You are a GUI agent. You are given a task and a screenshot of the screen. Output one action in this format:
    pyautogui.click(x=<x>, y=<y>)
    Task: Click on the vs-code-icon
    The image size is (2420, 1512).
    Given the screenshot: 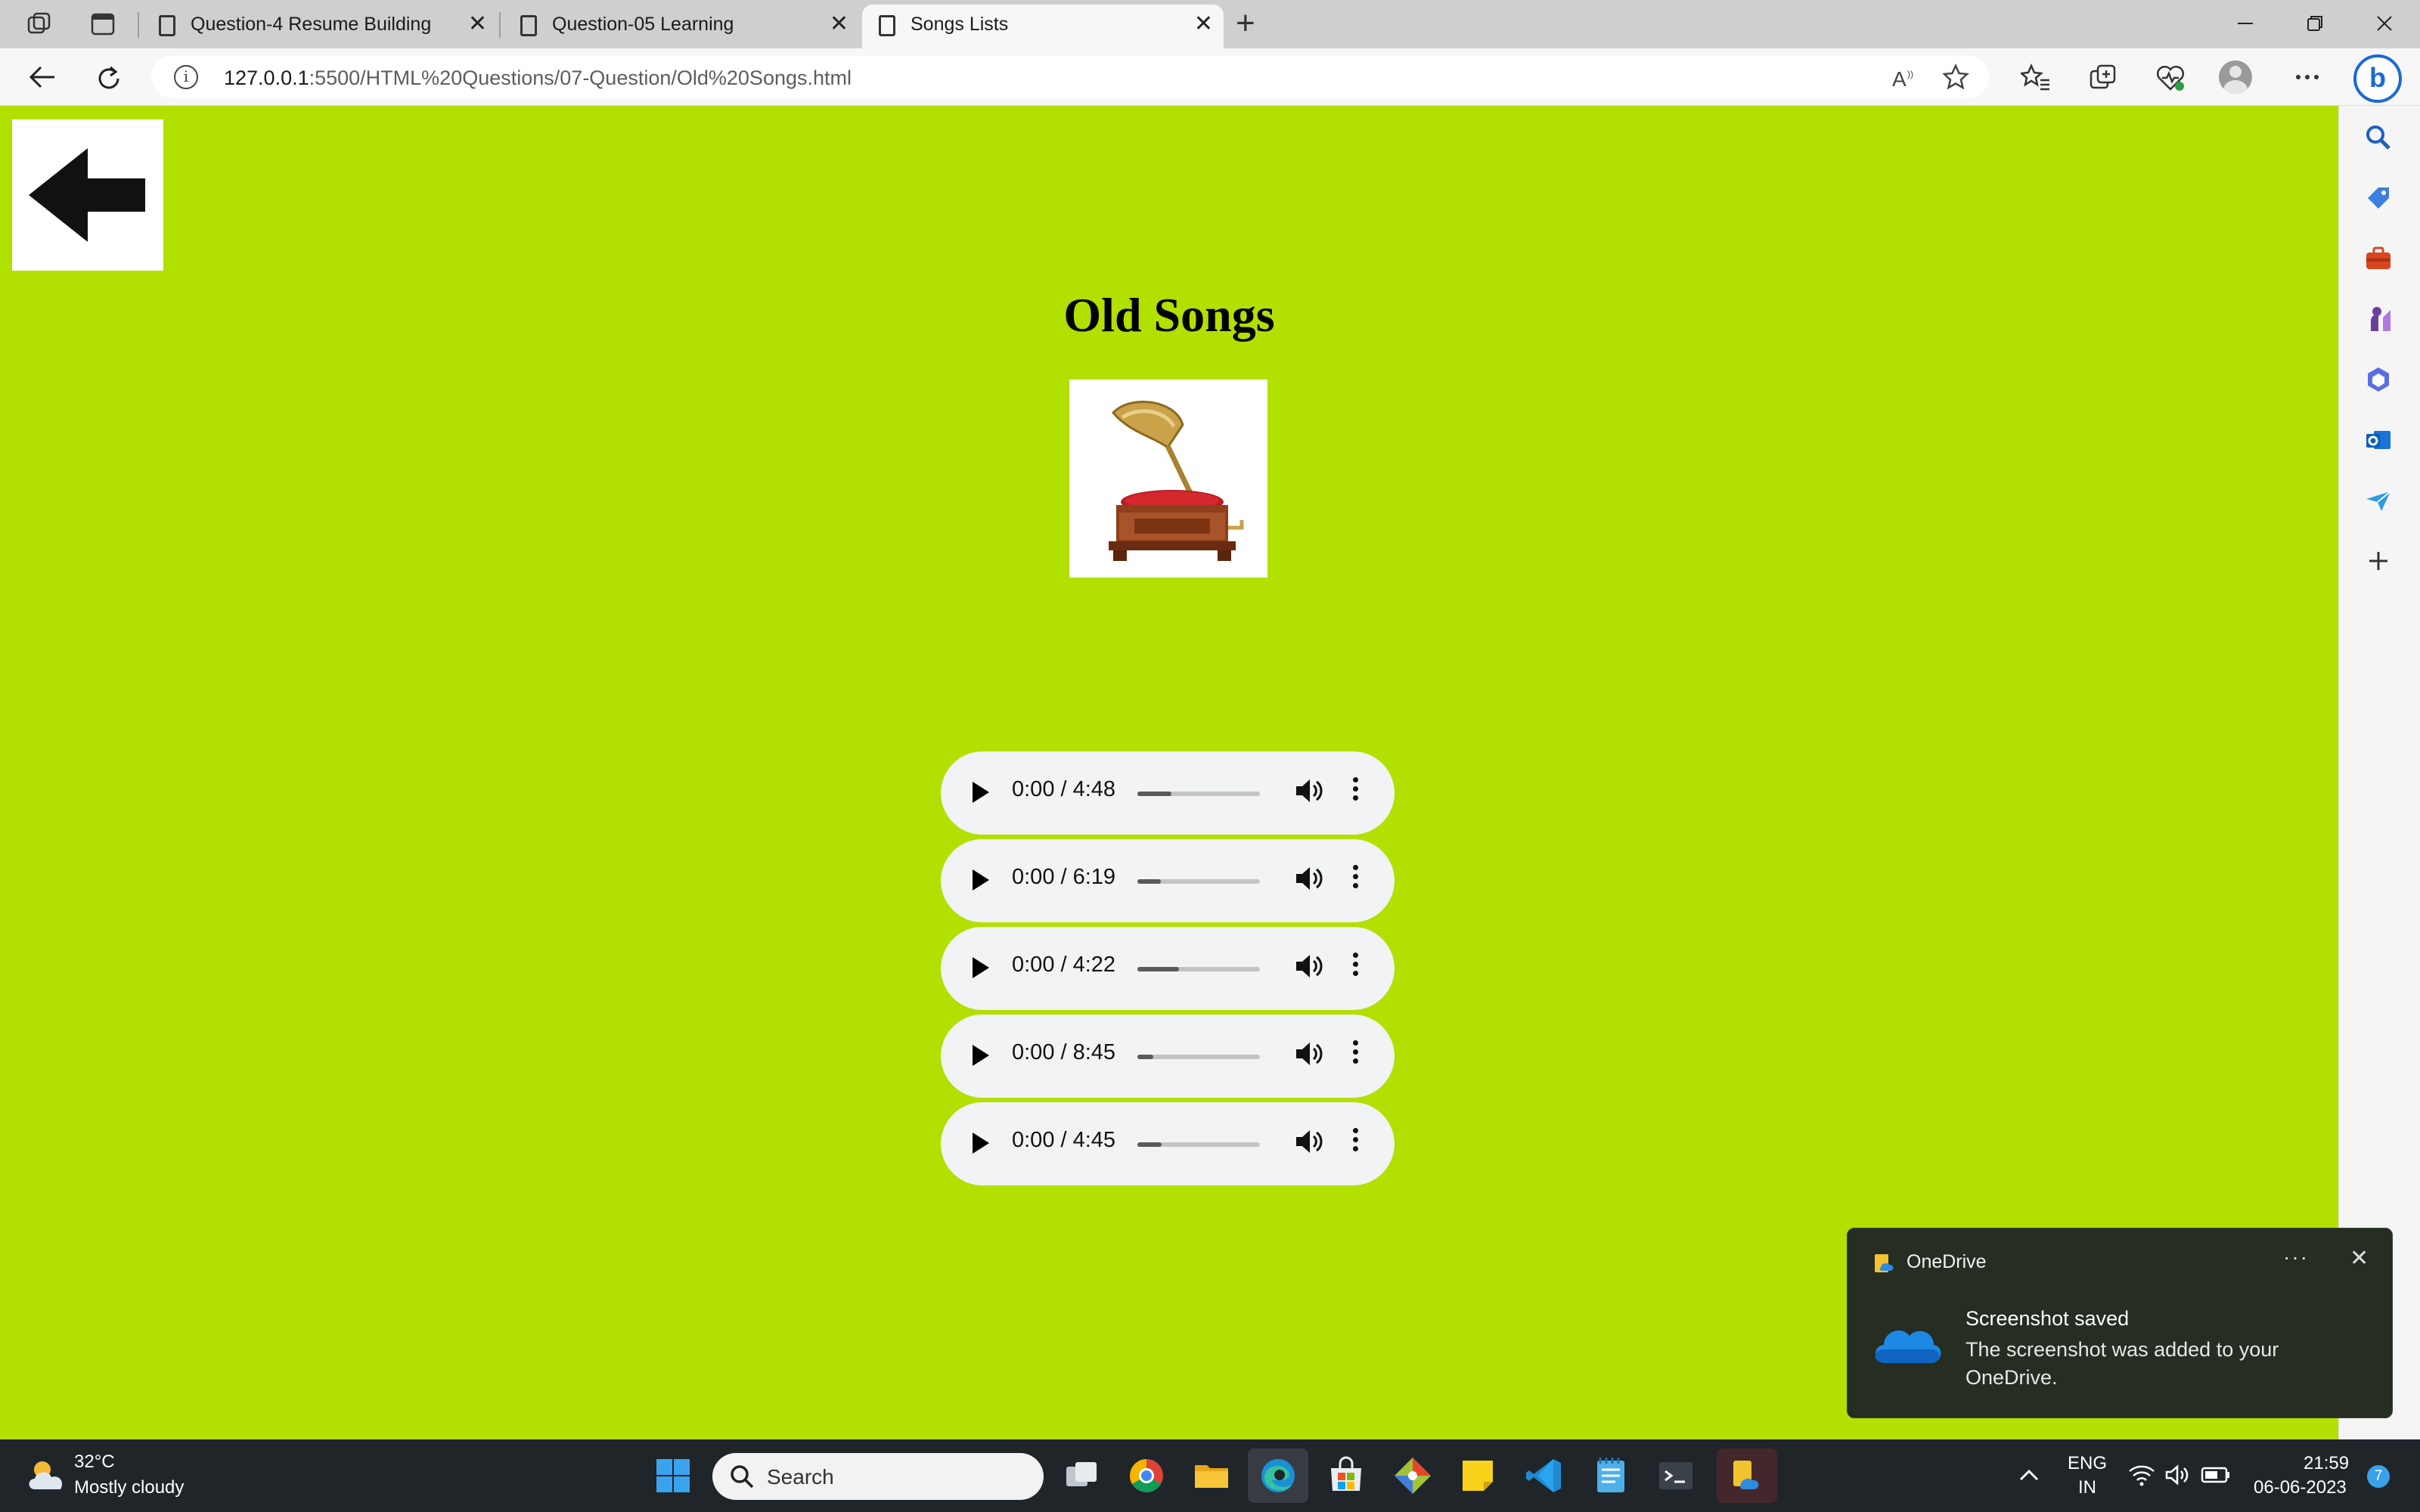 What is the action you would take?
    pyautogui.click(x=1544, y=1476)
    